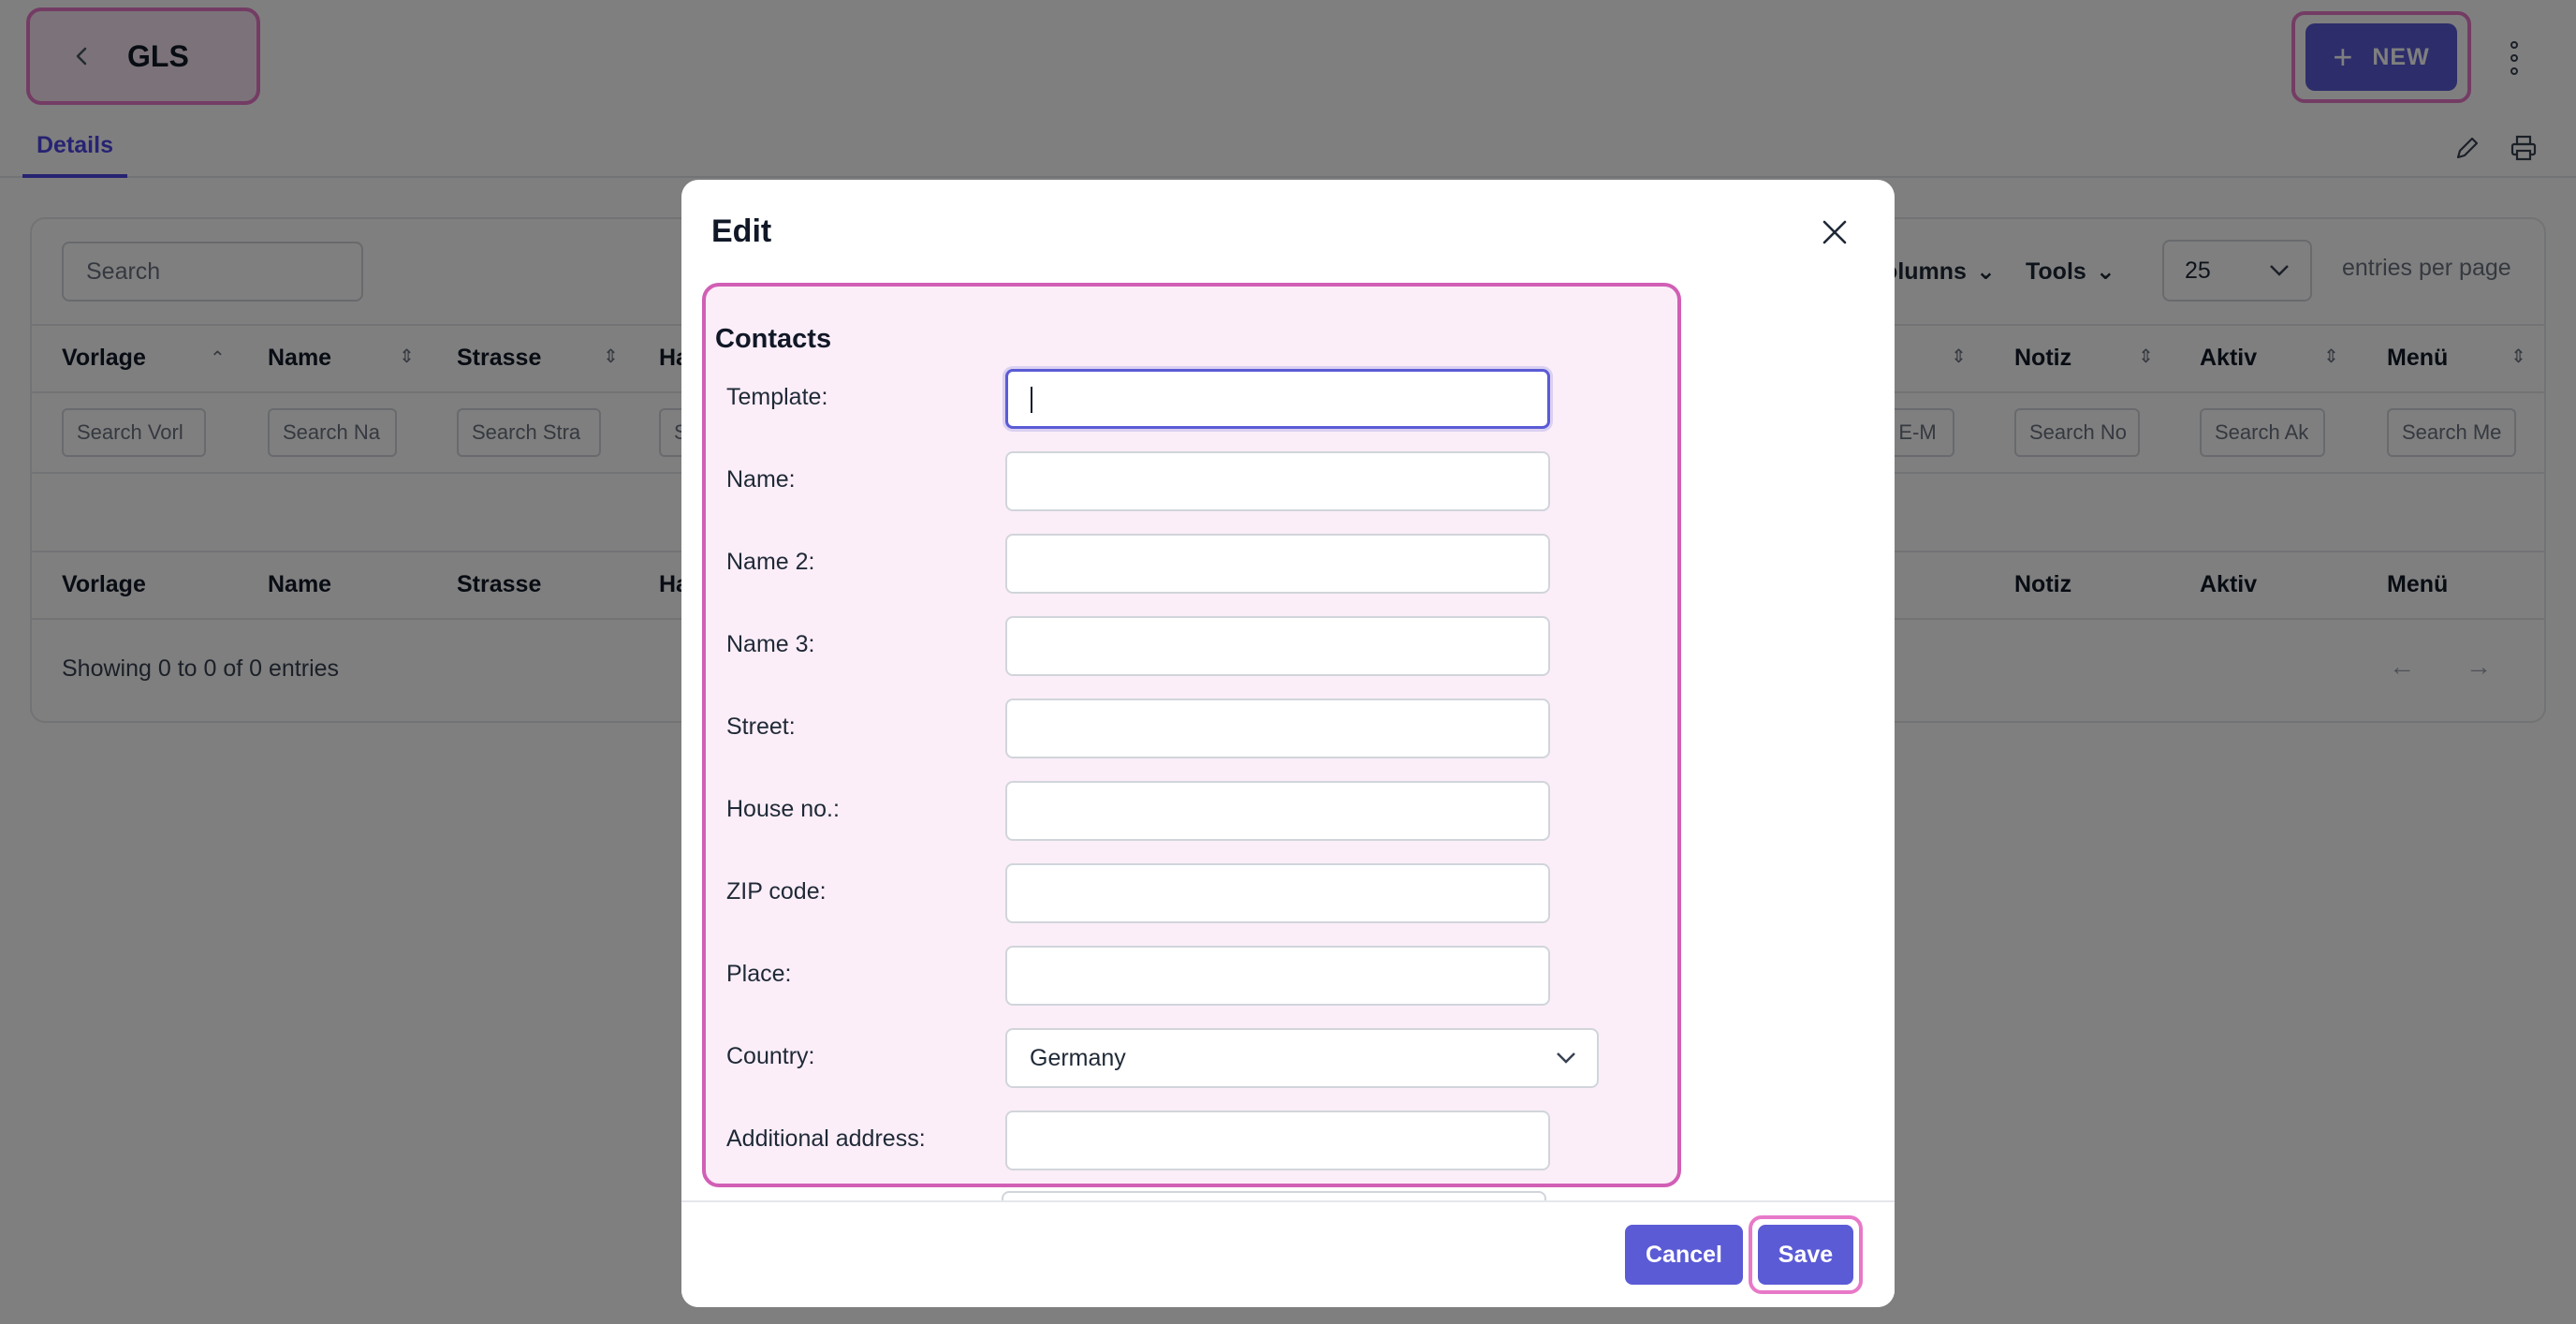  Describe the element at coordinates (1277, 481) in the screenshot. I see `name-input` at that location.